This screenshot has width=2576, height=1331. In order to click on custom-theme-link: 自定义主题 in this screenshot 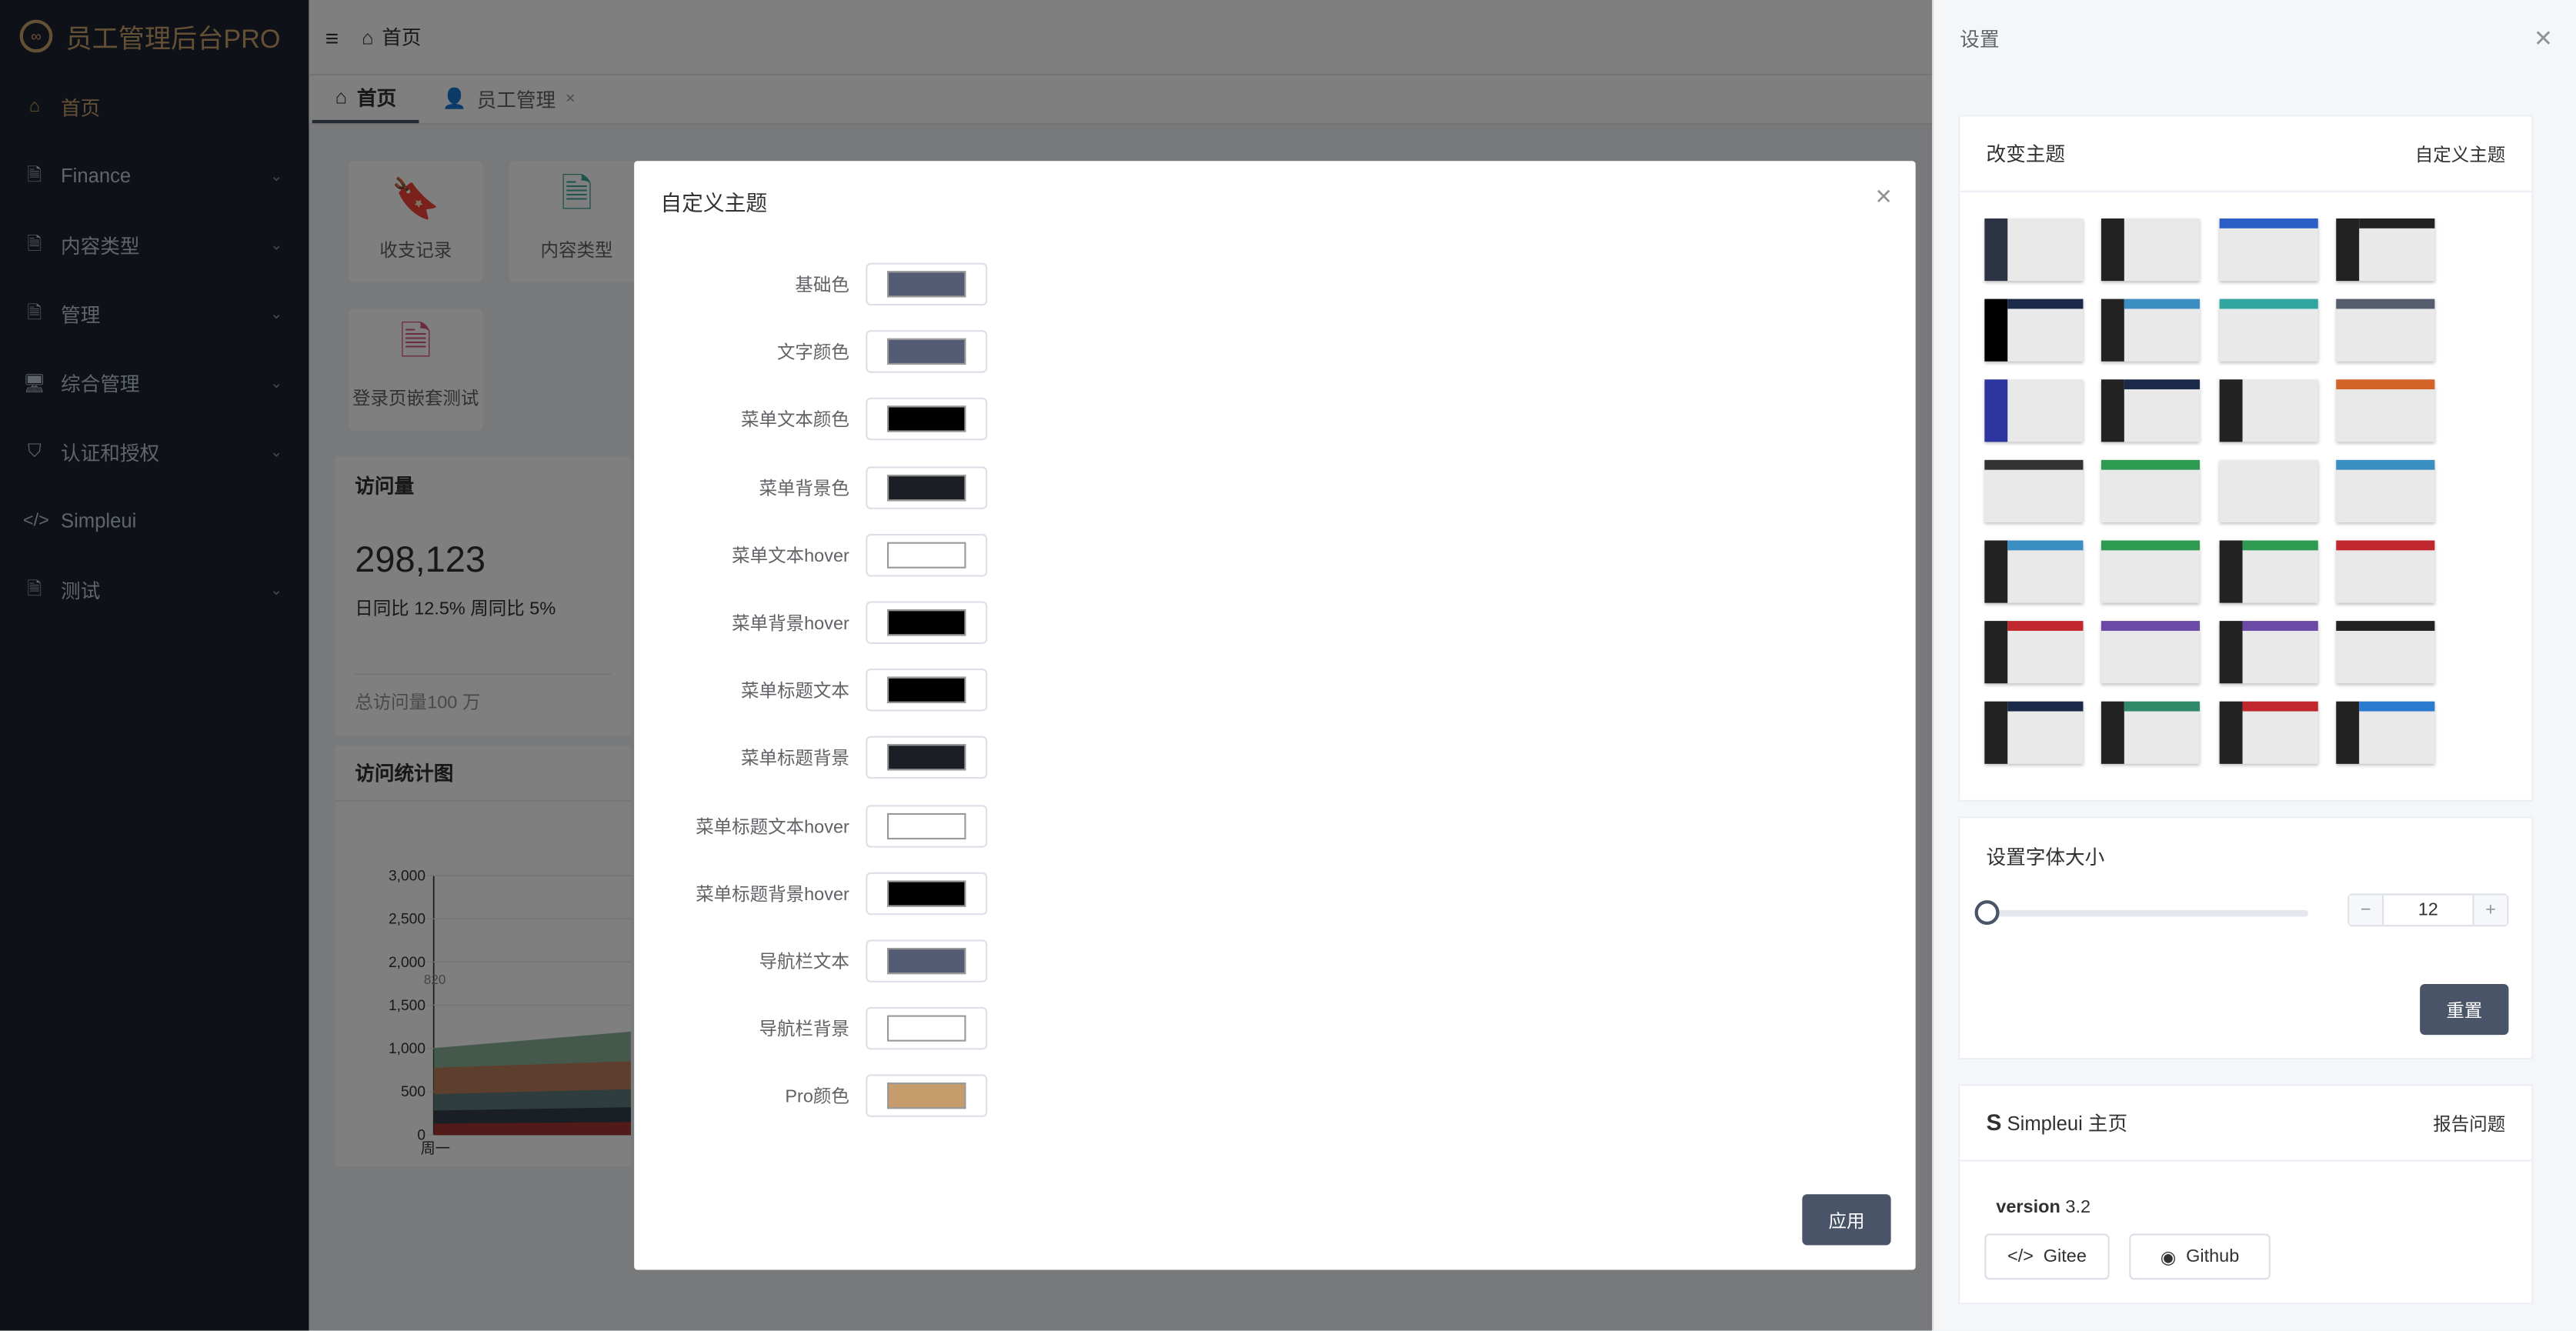, I will do `click(2460, 154)`.